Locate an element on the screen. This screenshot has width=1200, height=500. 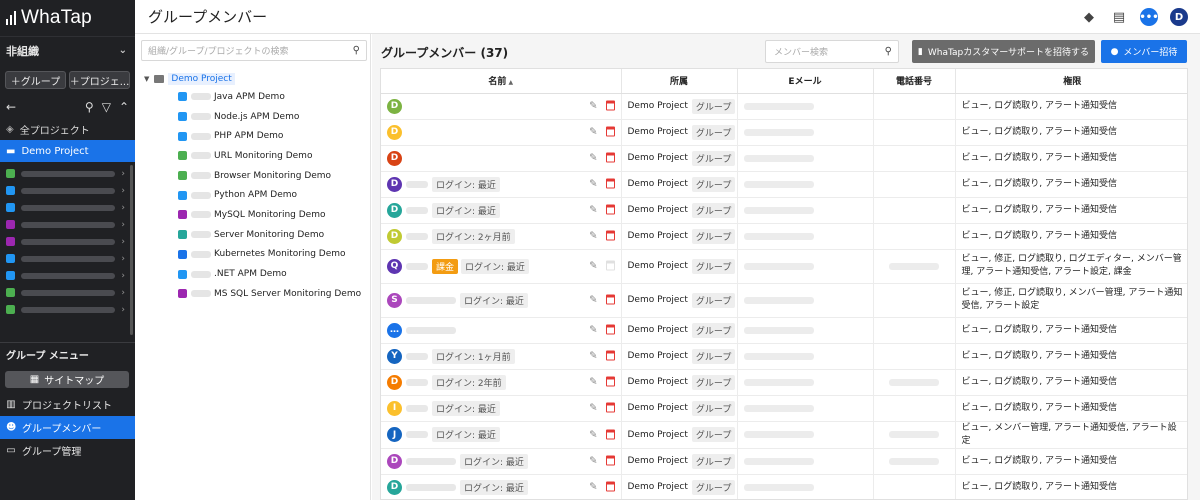
paint-bucket-icon: ◆ is located at coordinates (1089, 17).